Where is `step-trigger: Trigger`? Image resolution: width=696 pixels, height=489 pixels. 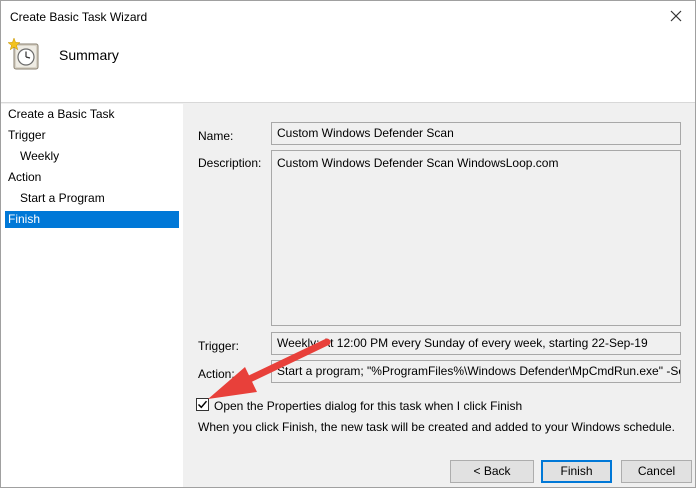
step-trigger: Trigger is located at coordinates (27, 135).